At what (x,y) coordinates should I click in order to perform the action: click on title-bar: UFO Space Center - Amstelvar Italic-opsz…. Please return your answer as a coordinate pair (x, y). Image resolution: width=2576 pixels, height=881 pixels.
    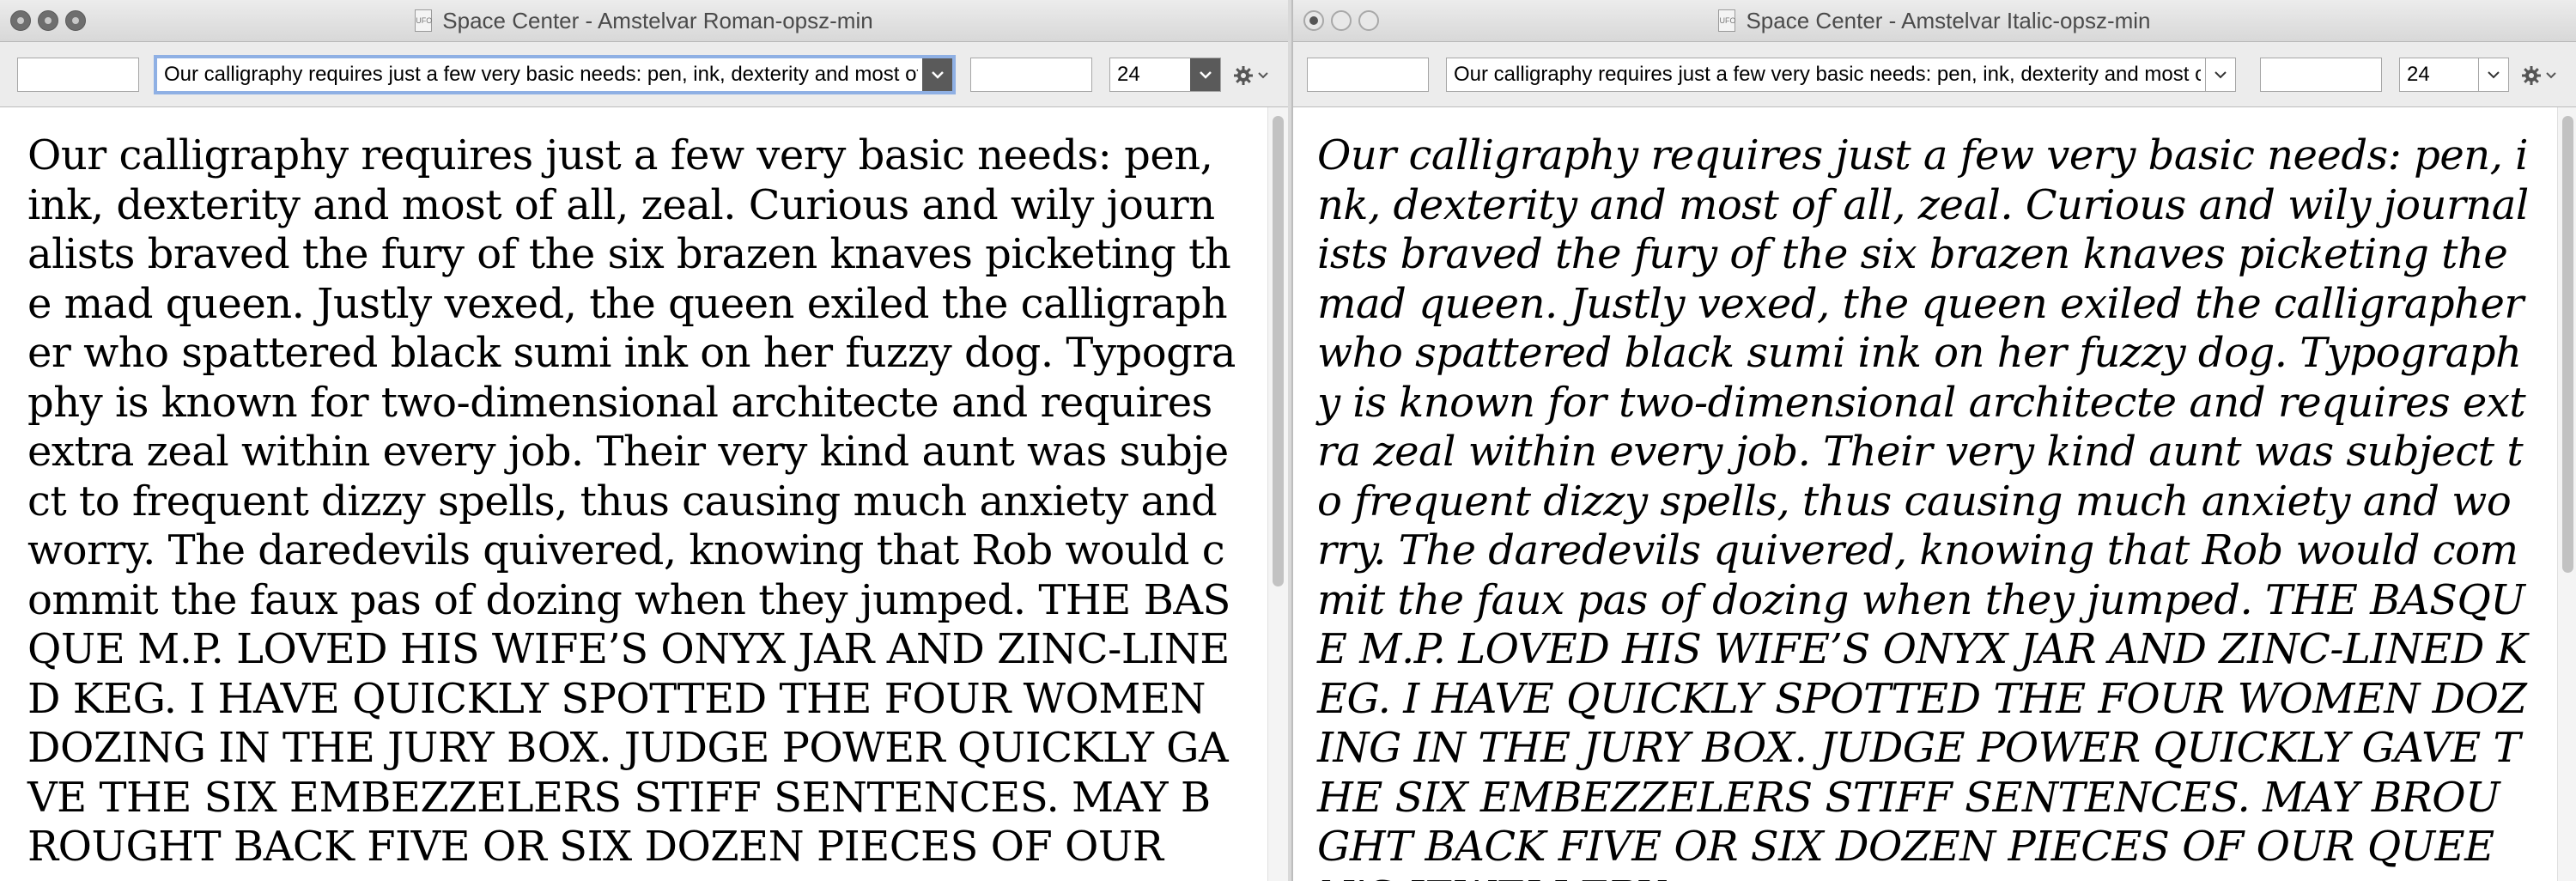
    Looking at the image, I should click on (1934, 21).